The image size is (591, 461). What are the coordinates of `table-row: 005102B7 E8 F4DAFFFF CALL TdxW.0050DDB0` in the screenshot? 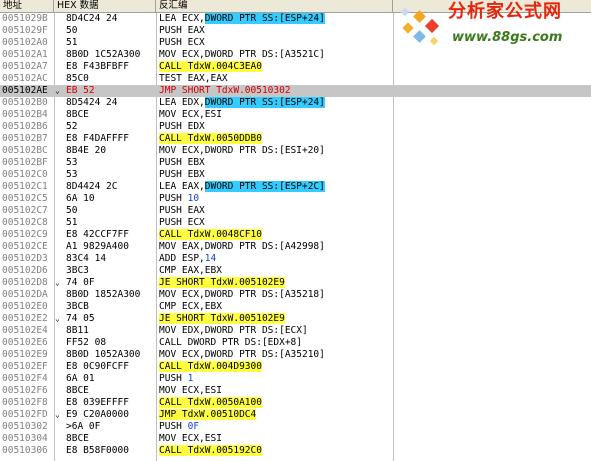 It's located at (295, 139).